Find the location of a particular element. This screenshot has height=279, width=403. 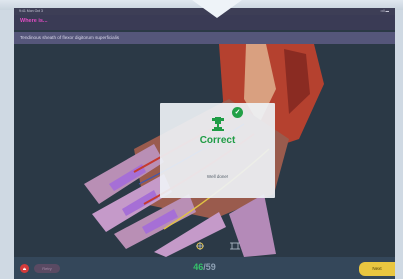

status-indicators: ••il ▬ is located at coordinates (384, 11).